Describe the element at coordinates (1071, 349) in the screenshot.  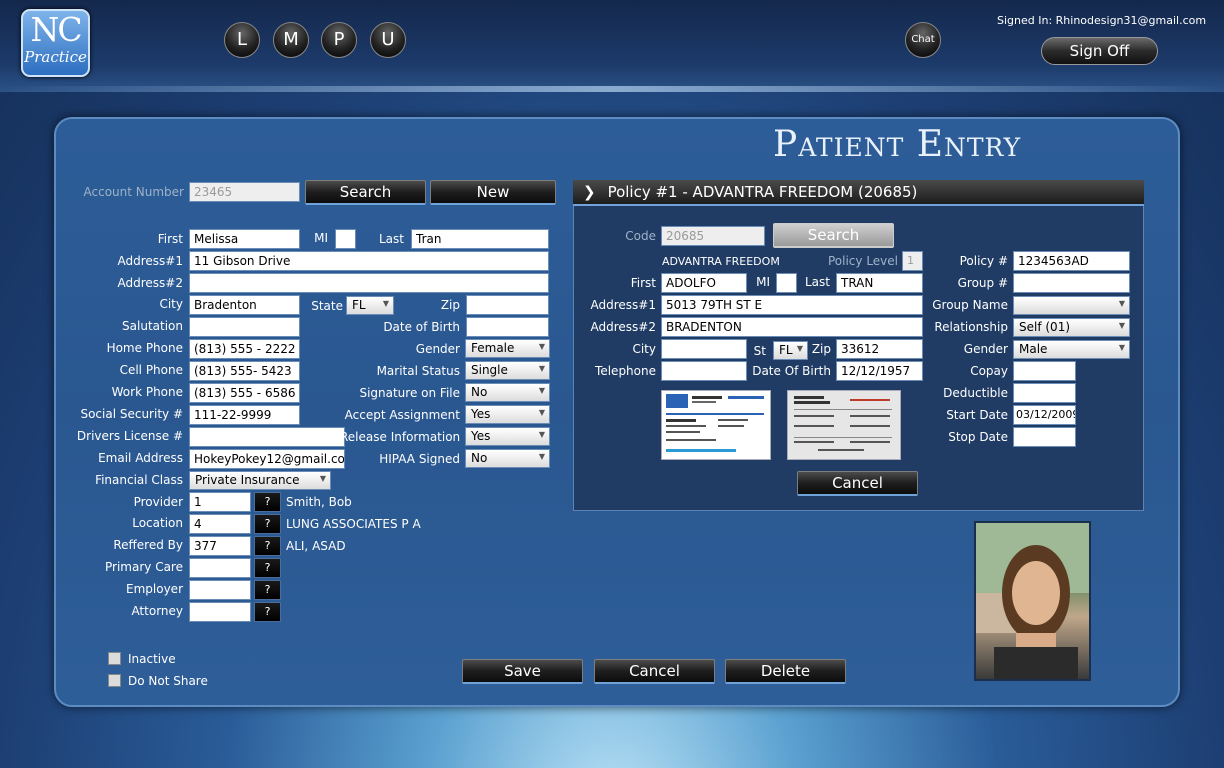
I see `policy-gender-select: Male ▼` at that location.